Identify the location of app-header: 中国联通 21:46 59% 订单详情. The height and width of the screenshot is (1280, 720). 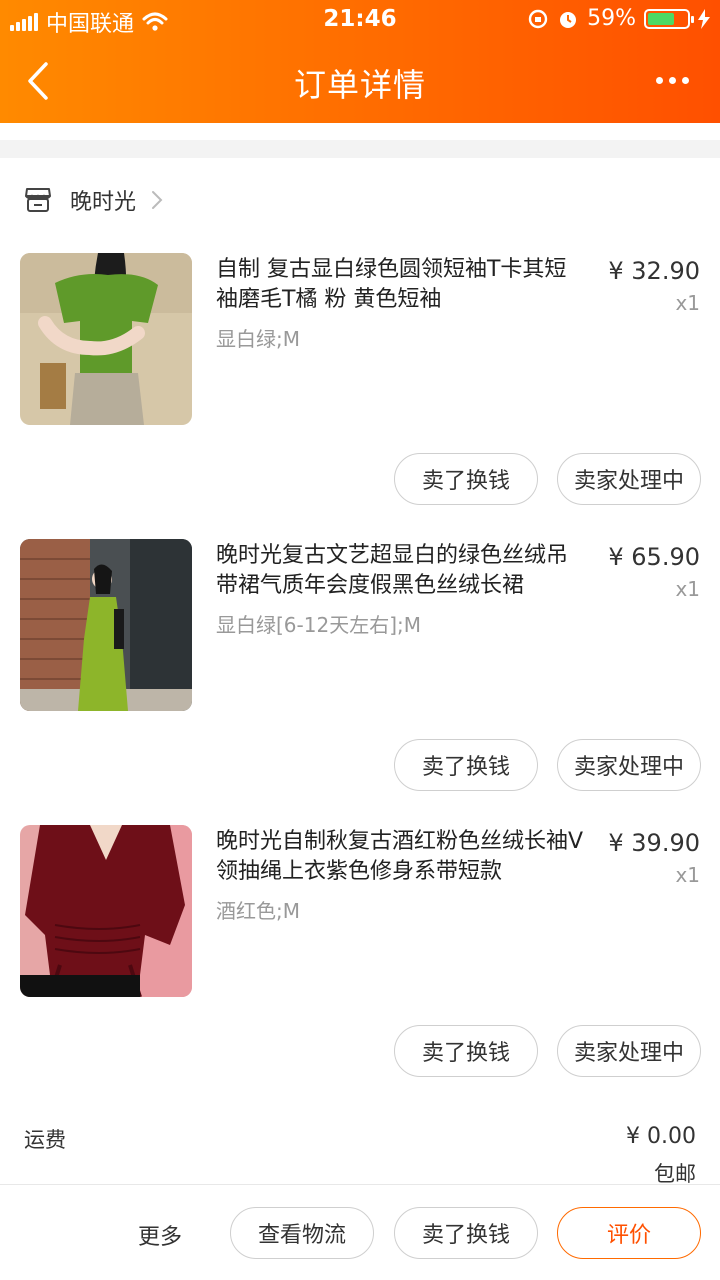
(360, 61).